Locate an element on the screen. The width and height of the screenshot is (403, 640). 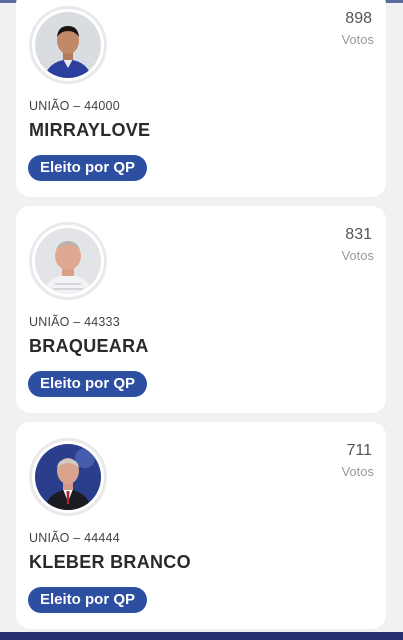
bottom-nav-bar is located at coordinates (201, 636).